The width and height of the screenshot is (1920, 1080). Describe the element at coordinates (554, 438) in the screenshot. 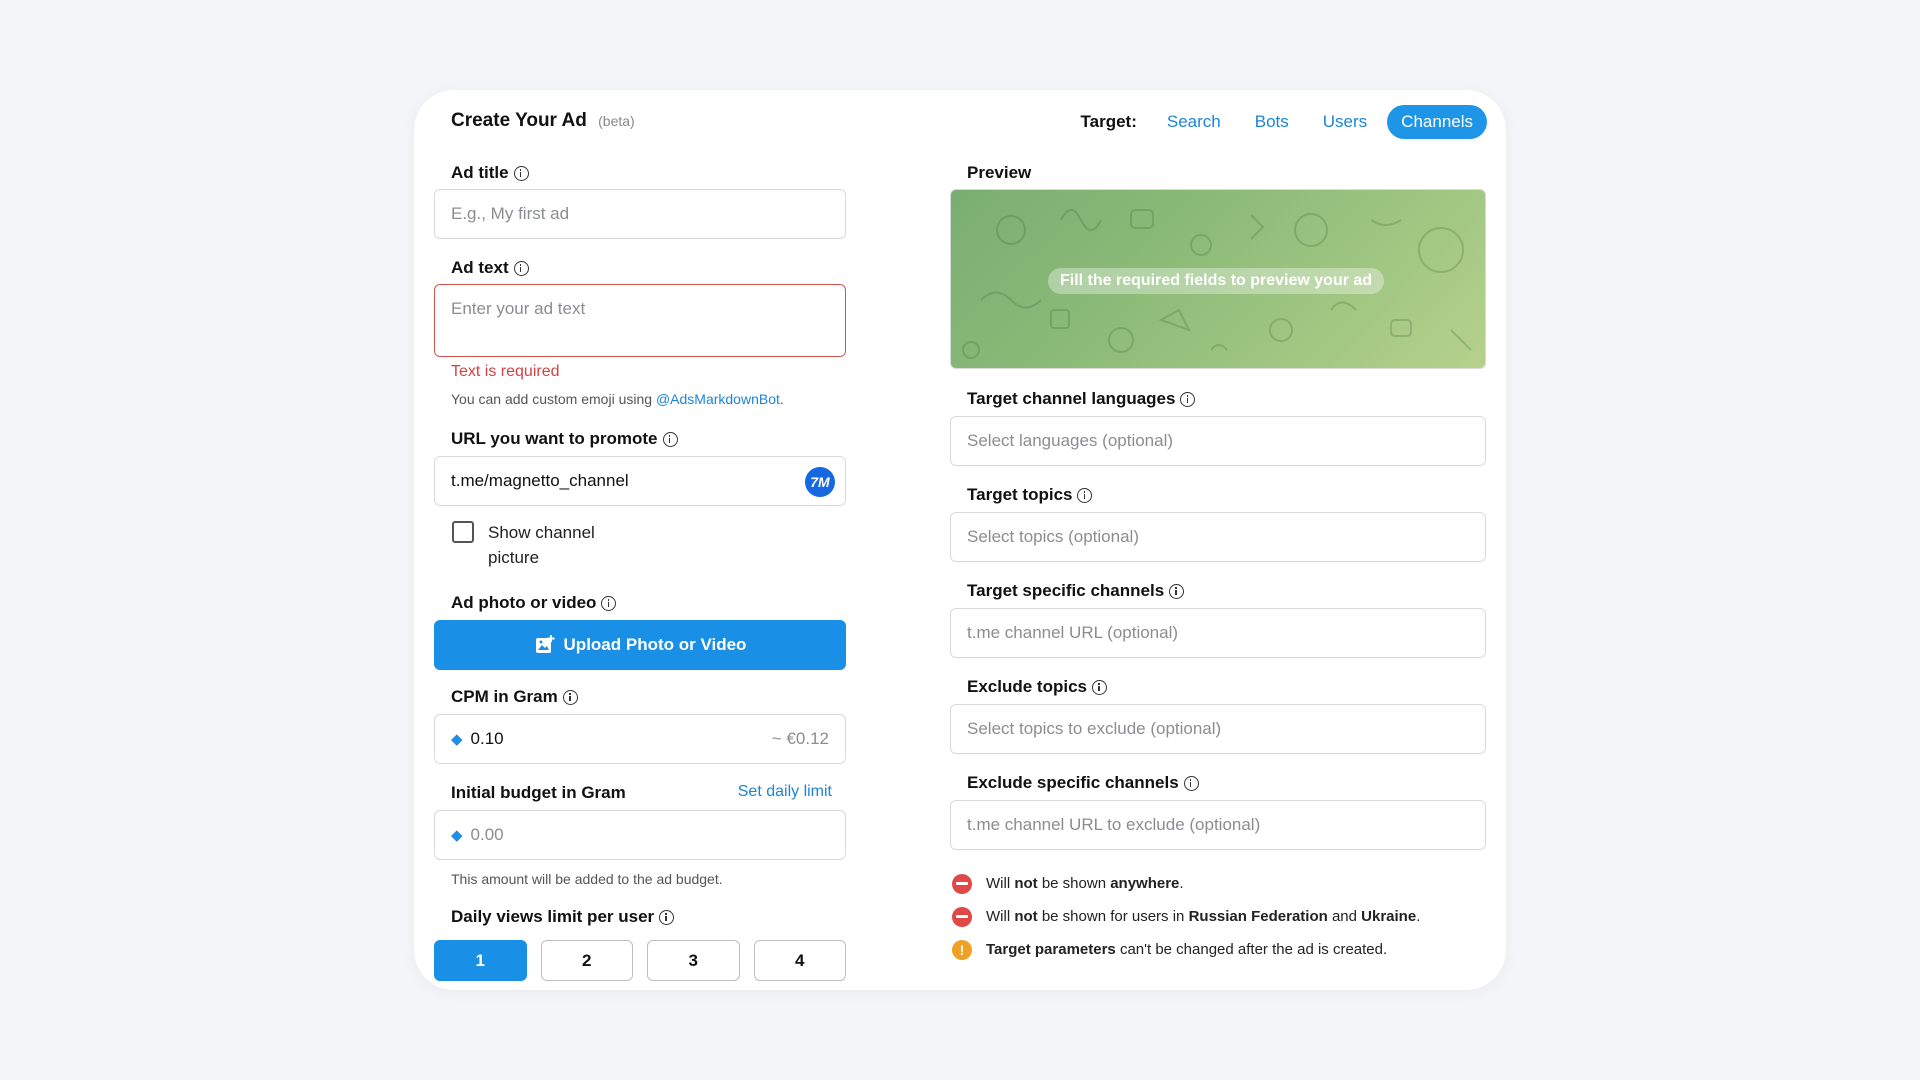

I see `url-label-text: URL you want to promote` at that location.